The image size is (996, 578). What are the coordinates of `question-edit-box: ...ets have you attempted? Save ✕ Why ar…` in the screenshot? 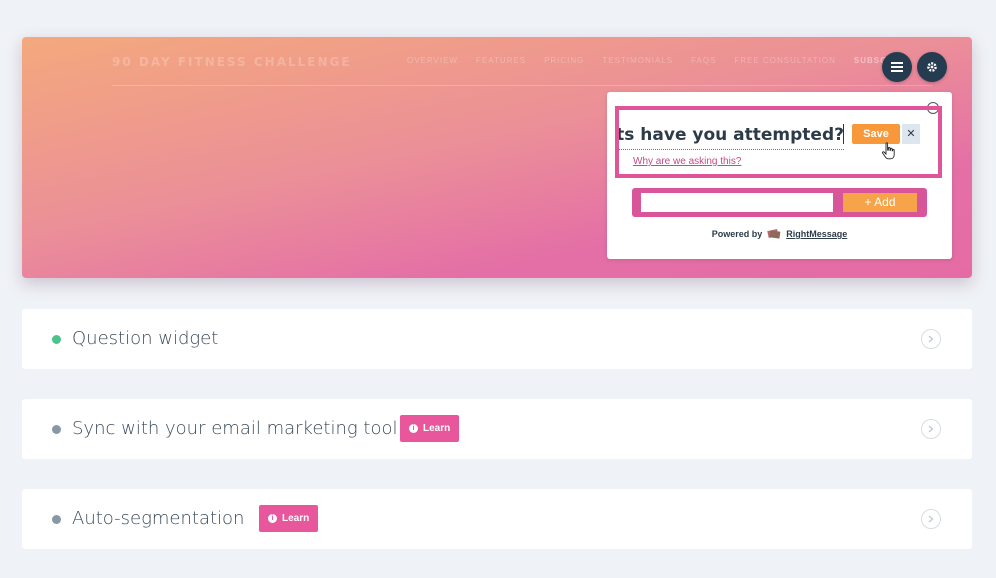 It's located at (778, 142).